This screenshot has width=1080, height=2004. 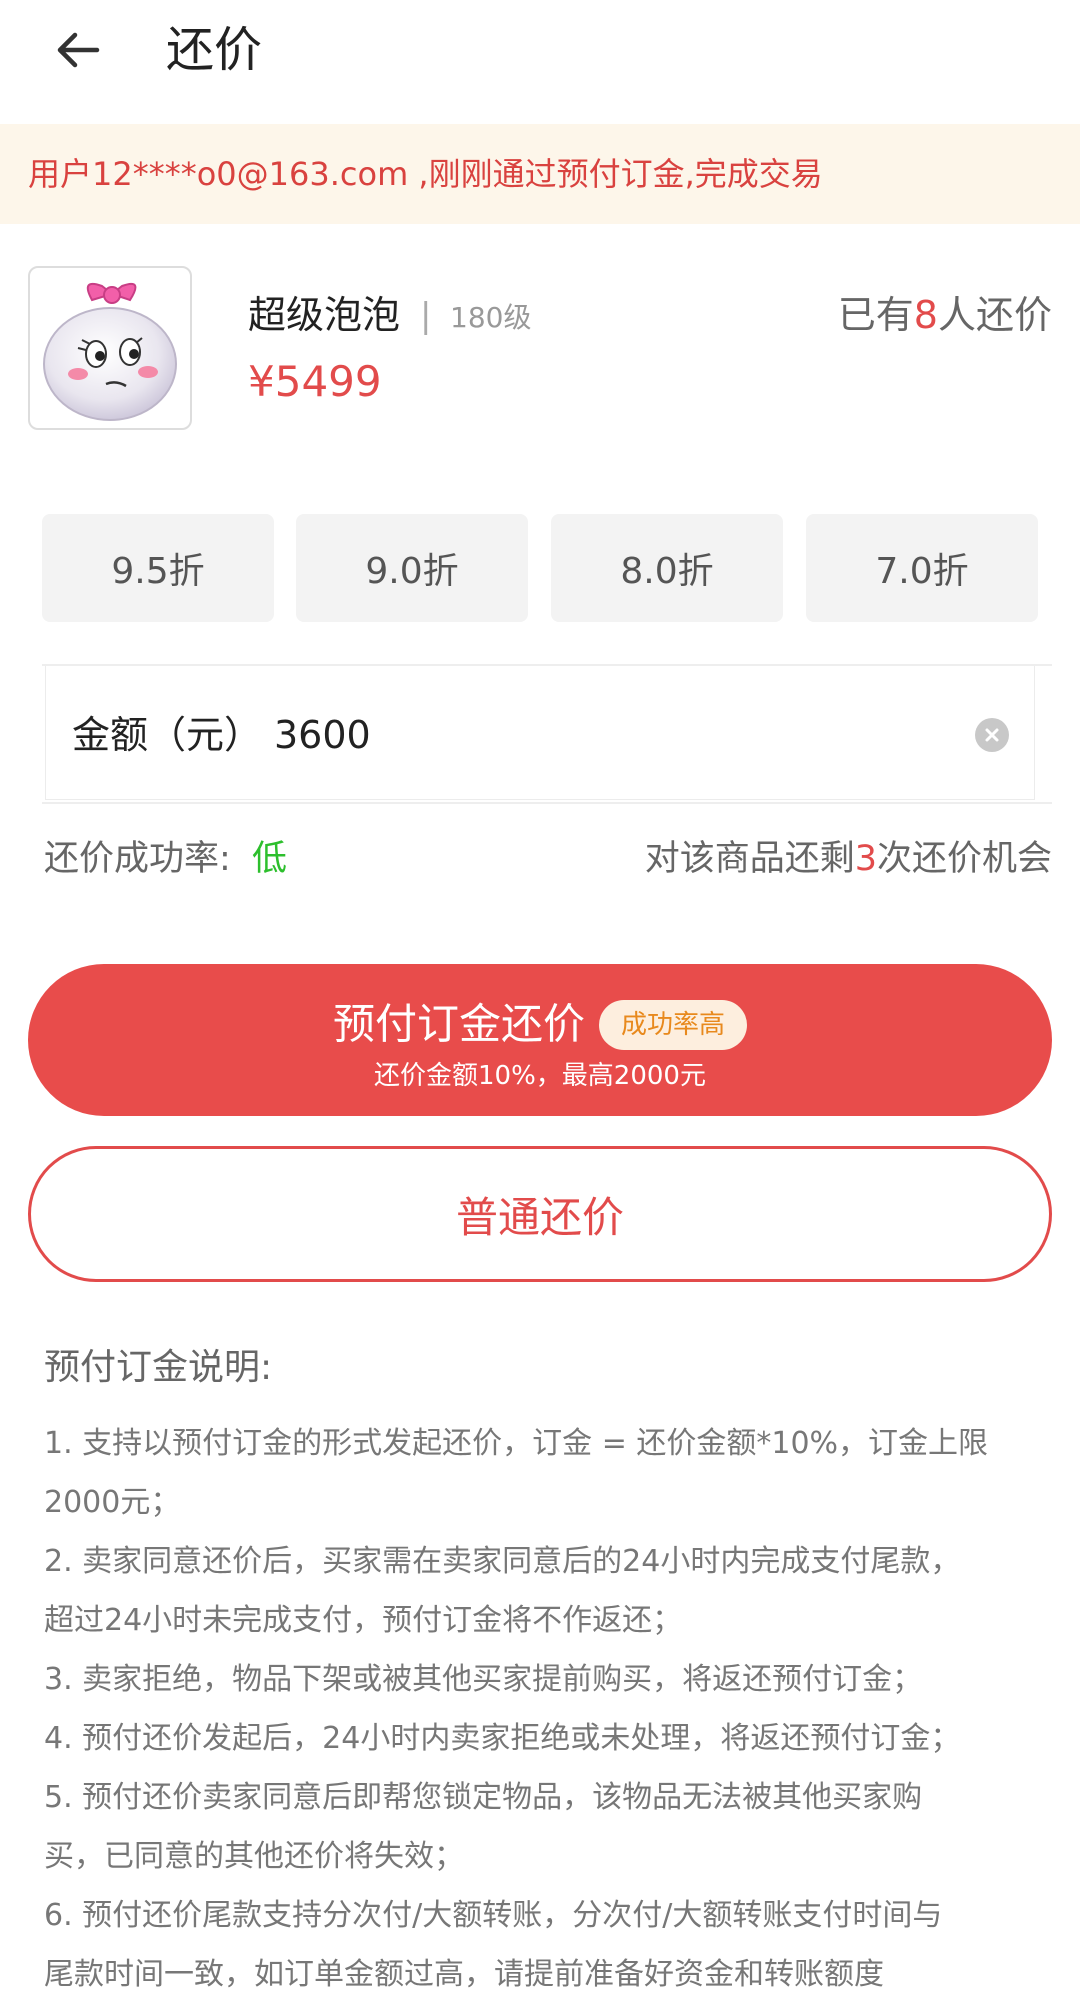 I want to click on prepay-deposit-bid-button: 预付订金还价 成功率高 还价金额10%，最高2000元, so click(x=540, y=1040).